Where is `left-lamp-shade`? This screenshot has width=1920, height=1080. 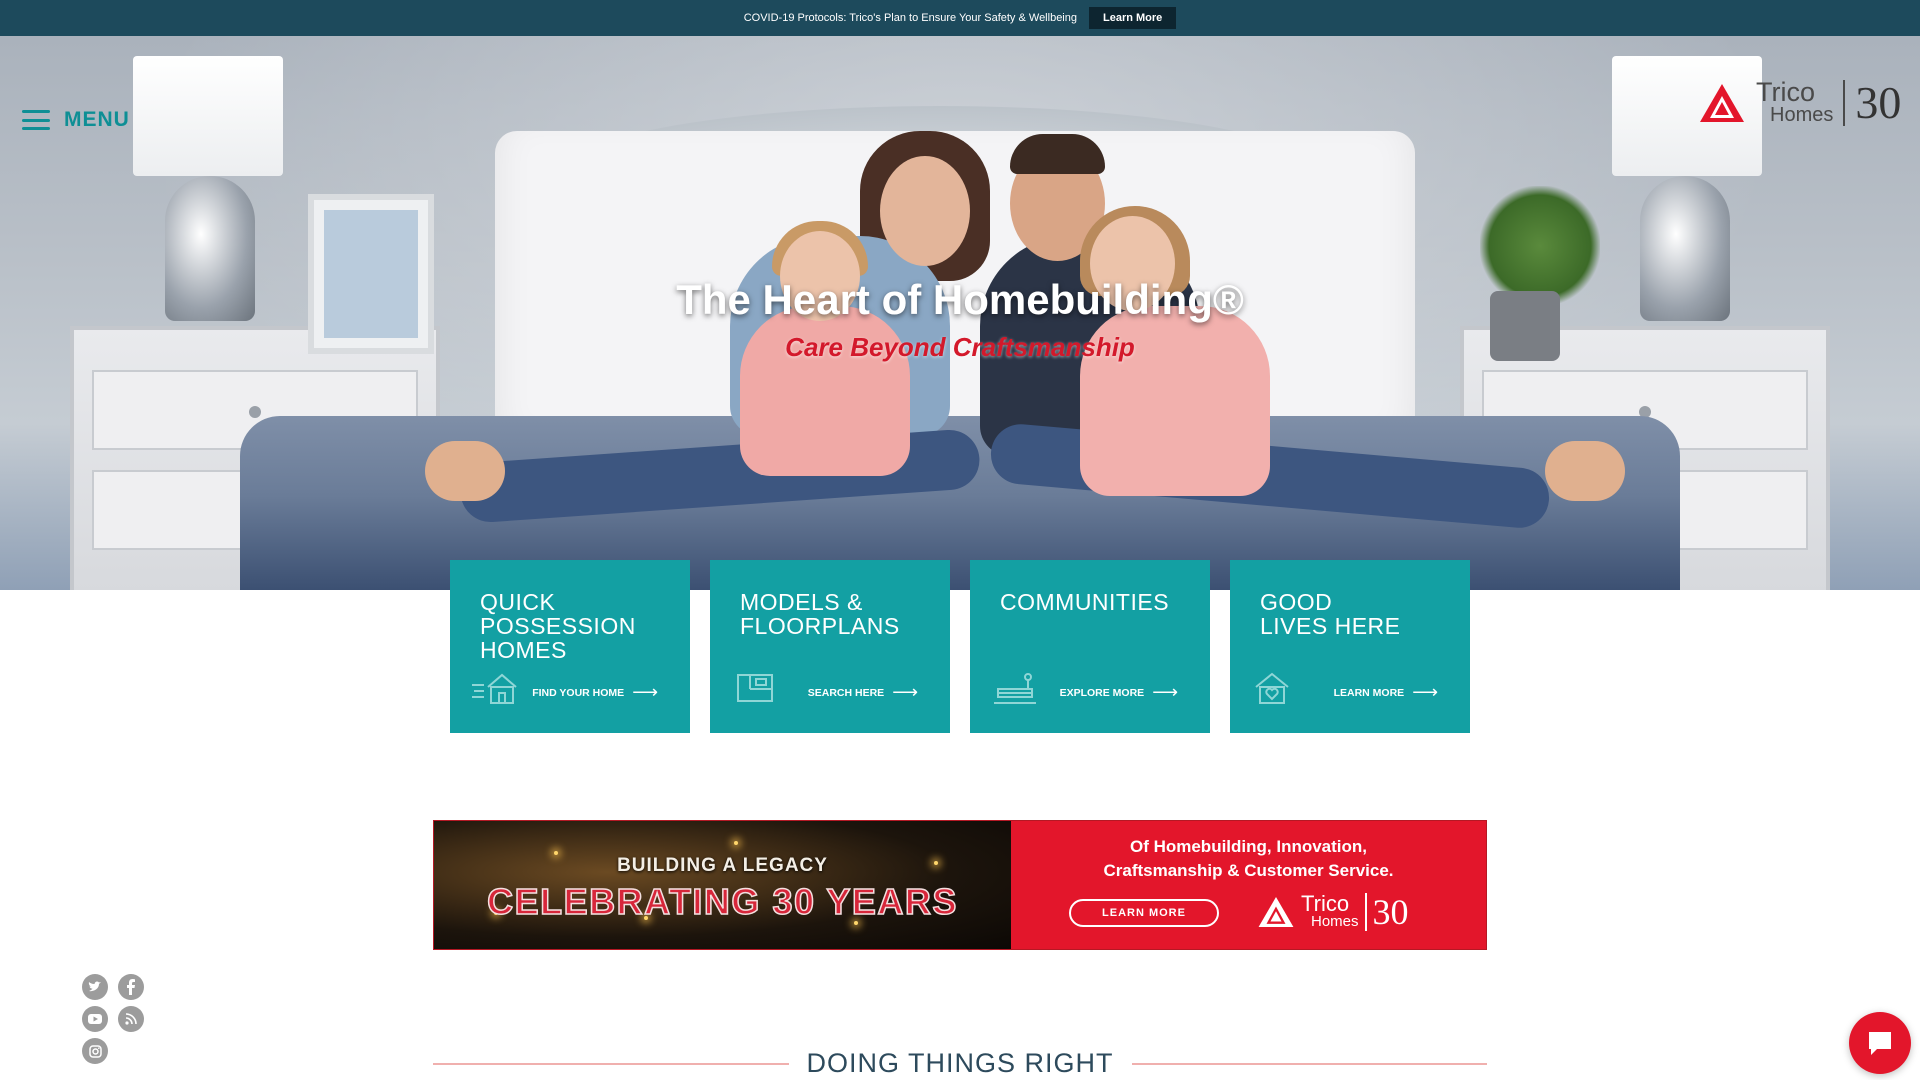 left-lamp-shade is located at coordinates (208, 116).